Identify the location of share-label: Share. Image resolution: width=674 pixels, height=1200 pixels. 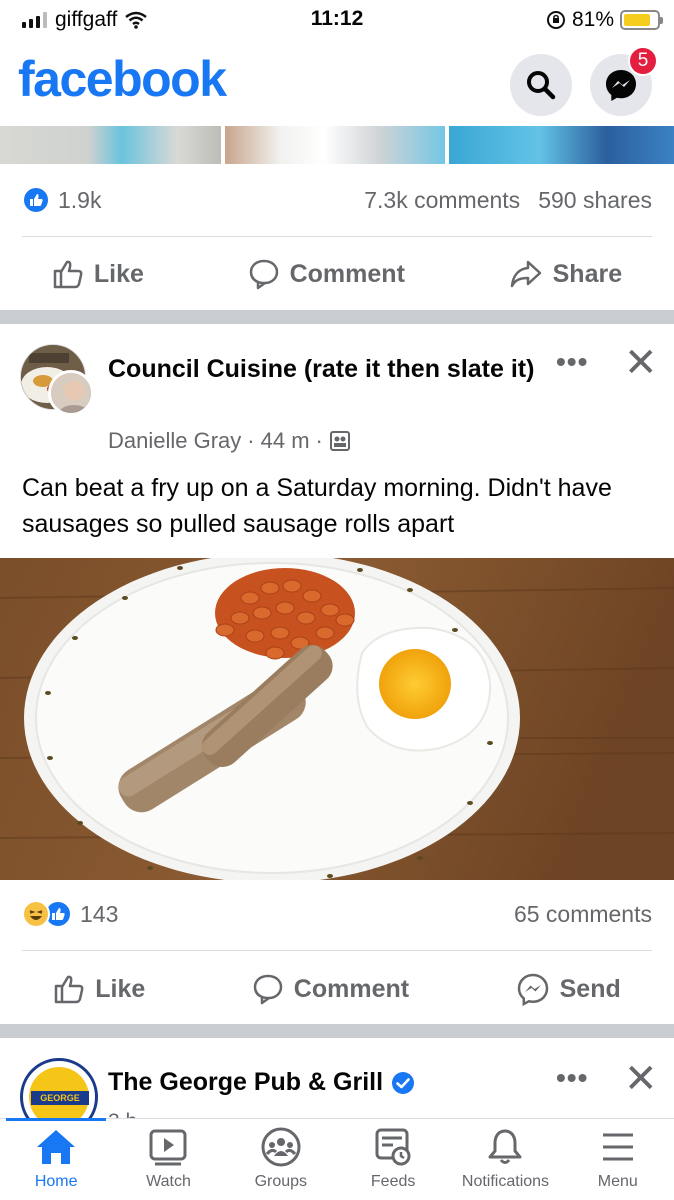
(587, 273).